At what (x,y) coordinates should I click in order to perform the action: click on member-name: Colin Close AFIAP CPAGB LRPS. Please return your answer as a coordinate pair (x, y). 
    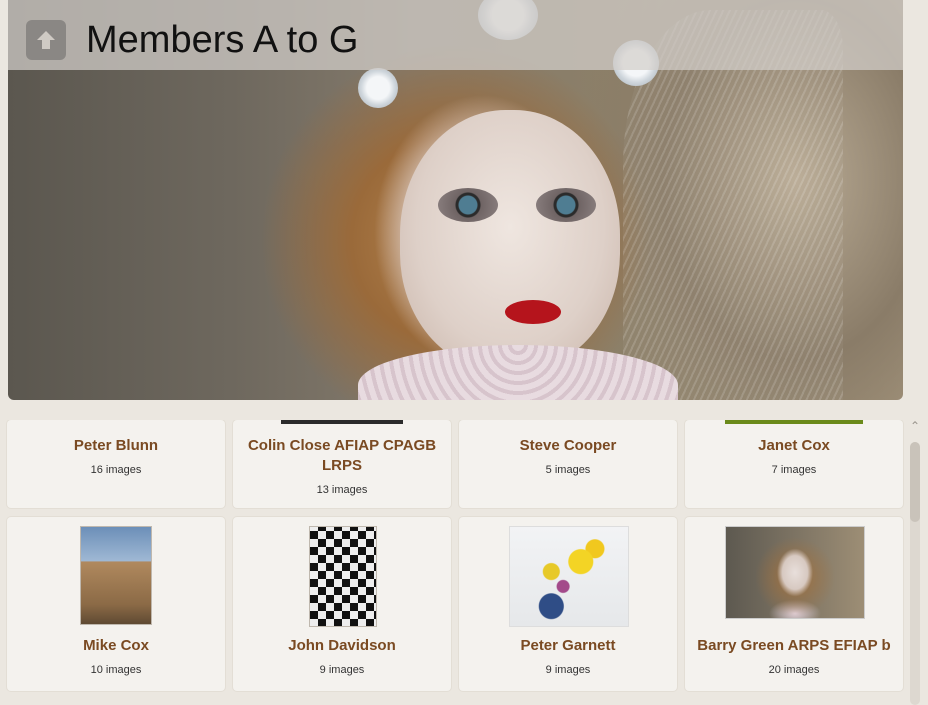
    Looking at the image, I should click on (342, 456).